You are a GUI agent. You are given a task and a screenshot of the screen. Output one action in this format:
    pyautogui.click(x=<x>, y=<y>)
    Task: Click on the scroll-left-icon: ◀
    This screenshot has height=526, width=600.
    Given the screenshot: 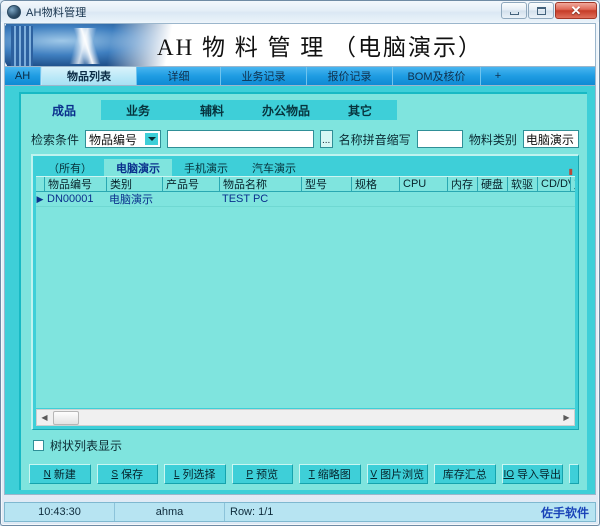 What is the action you would take?
    pyautogui.click(x=44, y=417)
    